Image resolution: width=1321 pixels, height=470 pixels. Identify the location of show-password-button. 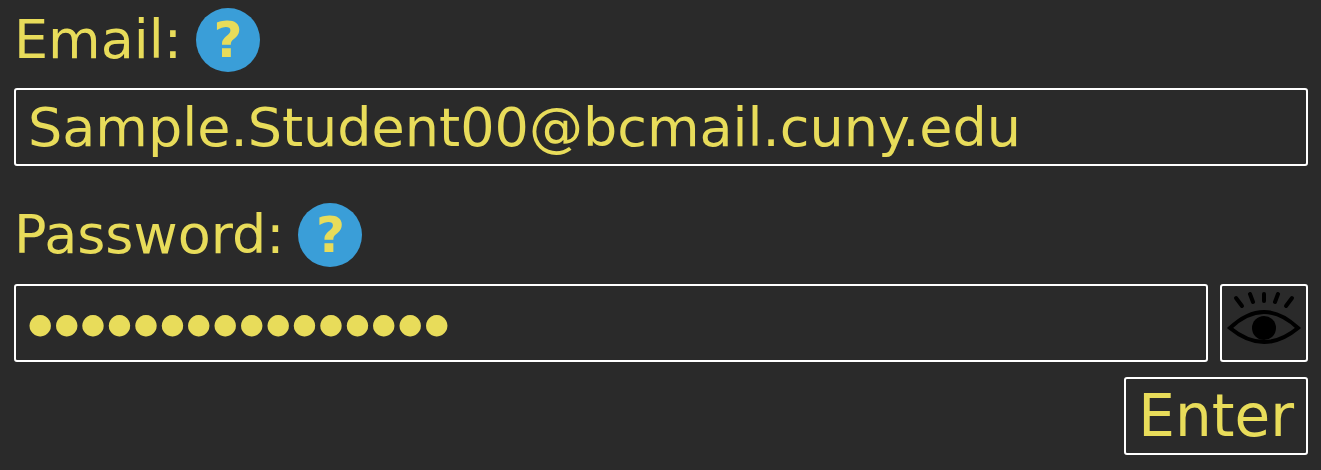
(1264, 323).